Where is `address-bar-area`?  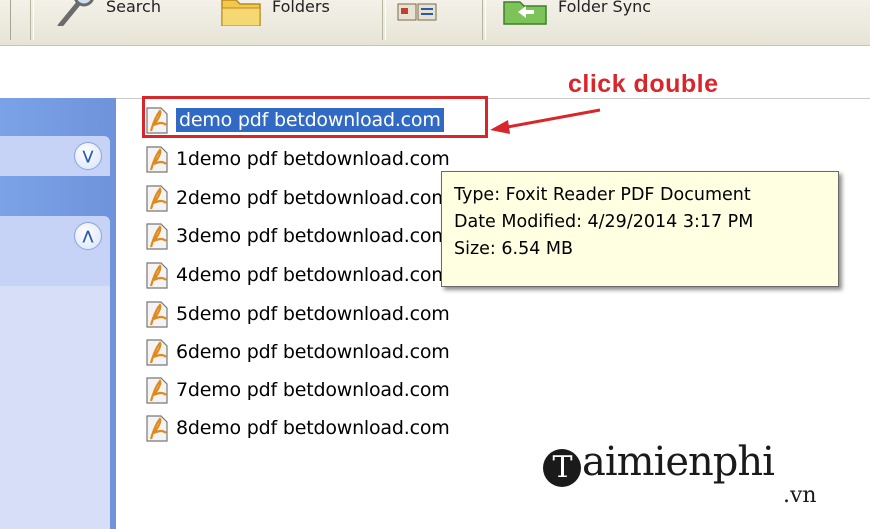 address-bar-area is located at coordinates (435, 72).